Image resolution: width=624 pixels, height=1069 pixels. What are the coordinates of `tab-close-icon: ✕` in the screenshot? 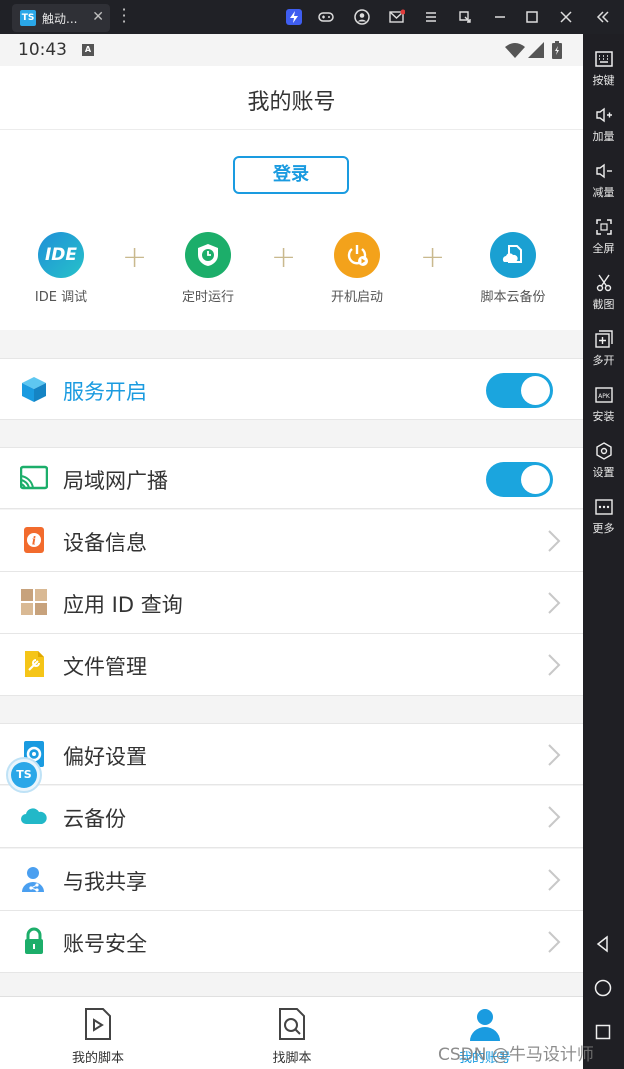 It's located at (98, 17).